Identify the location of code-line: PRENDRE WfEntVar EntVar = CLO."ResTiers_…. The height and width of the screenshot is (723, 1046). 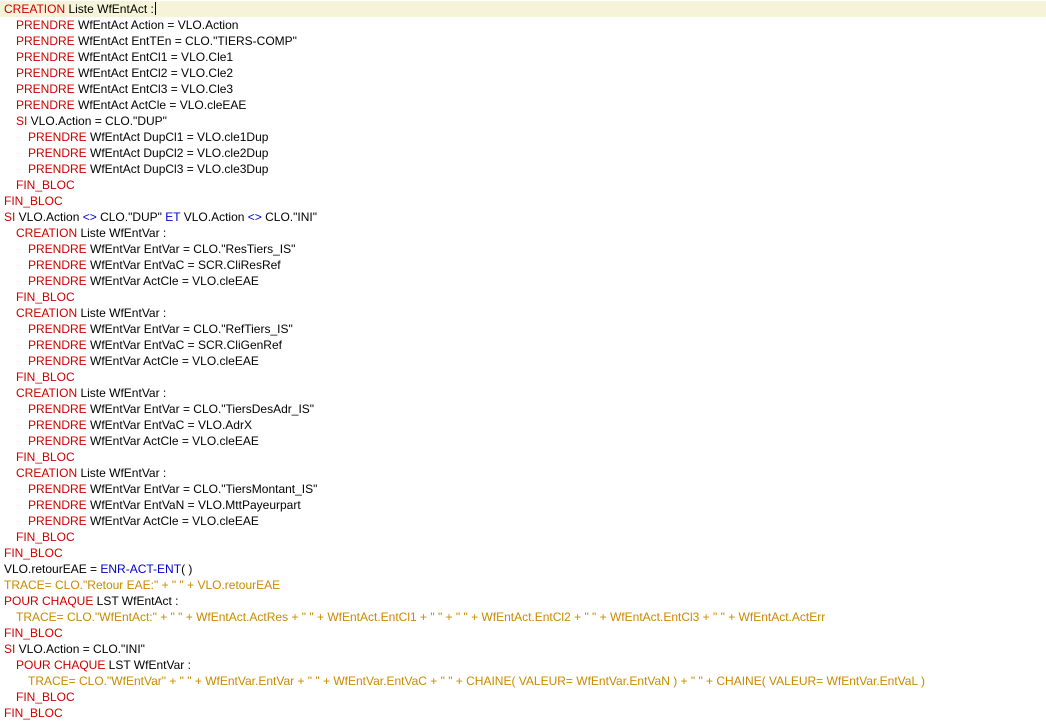
(523, 249).